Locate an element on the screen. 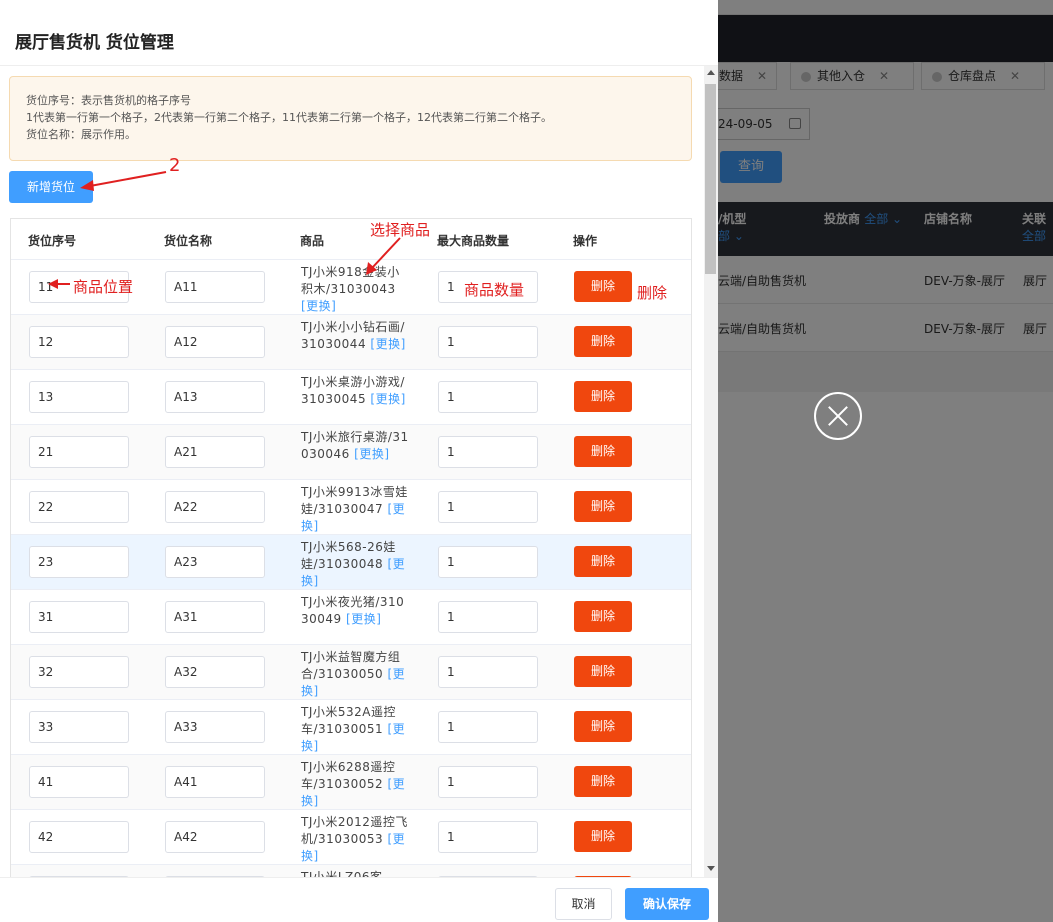 This screenshot has height=922, width=1053. product-cell: TJ小米LZ06客 is located at coordinates (342, 873).